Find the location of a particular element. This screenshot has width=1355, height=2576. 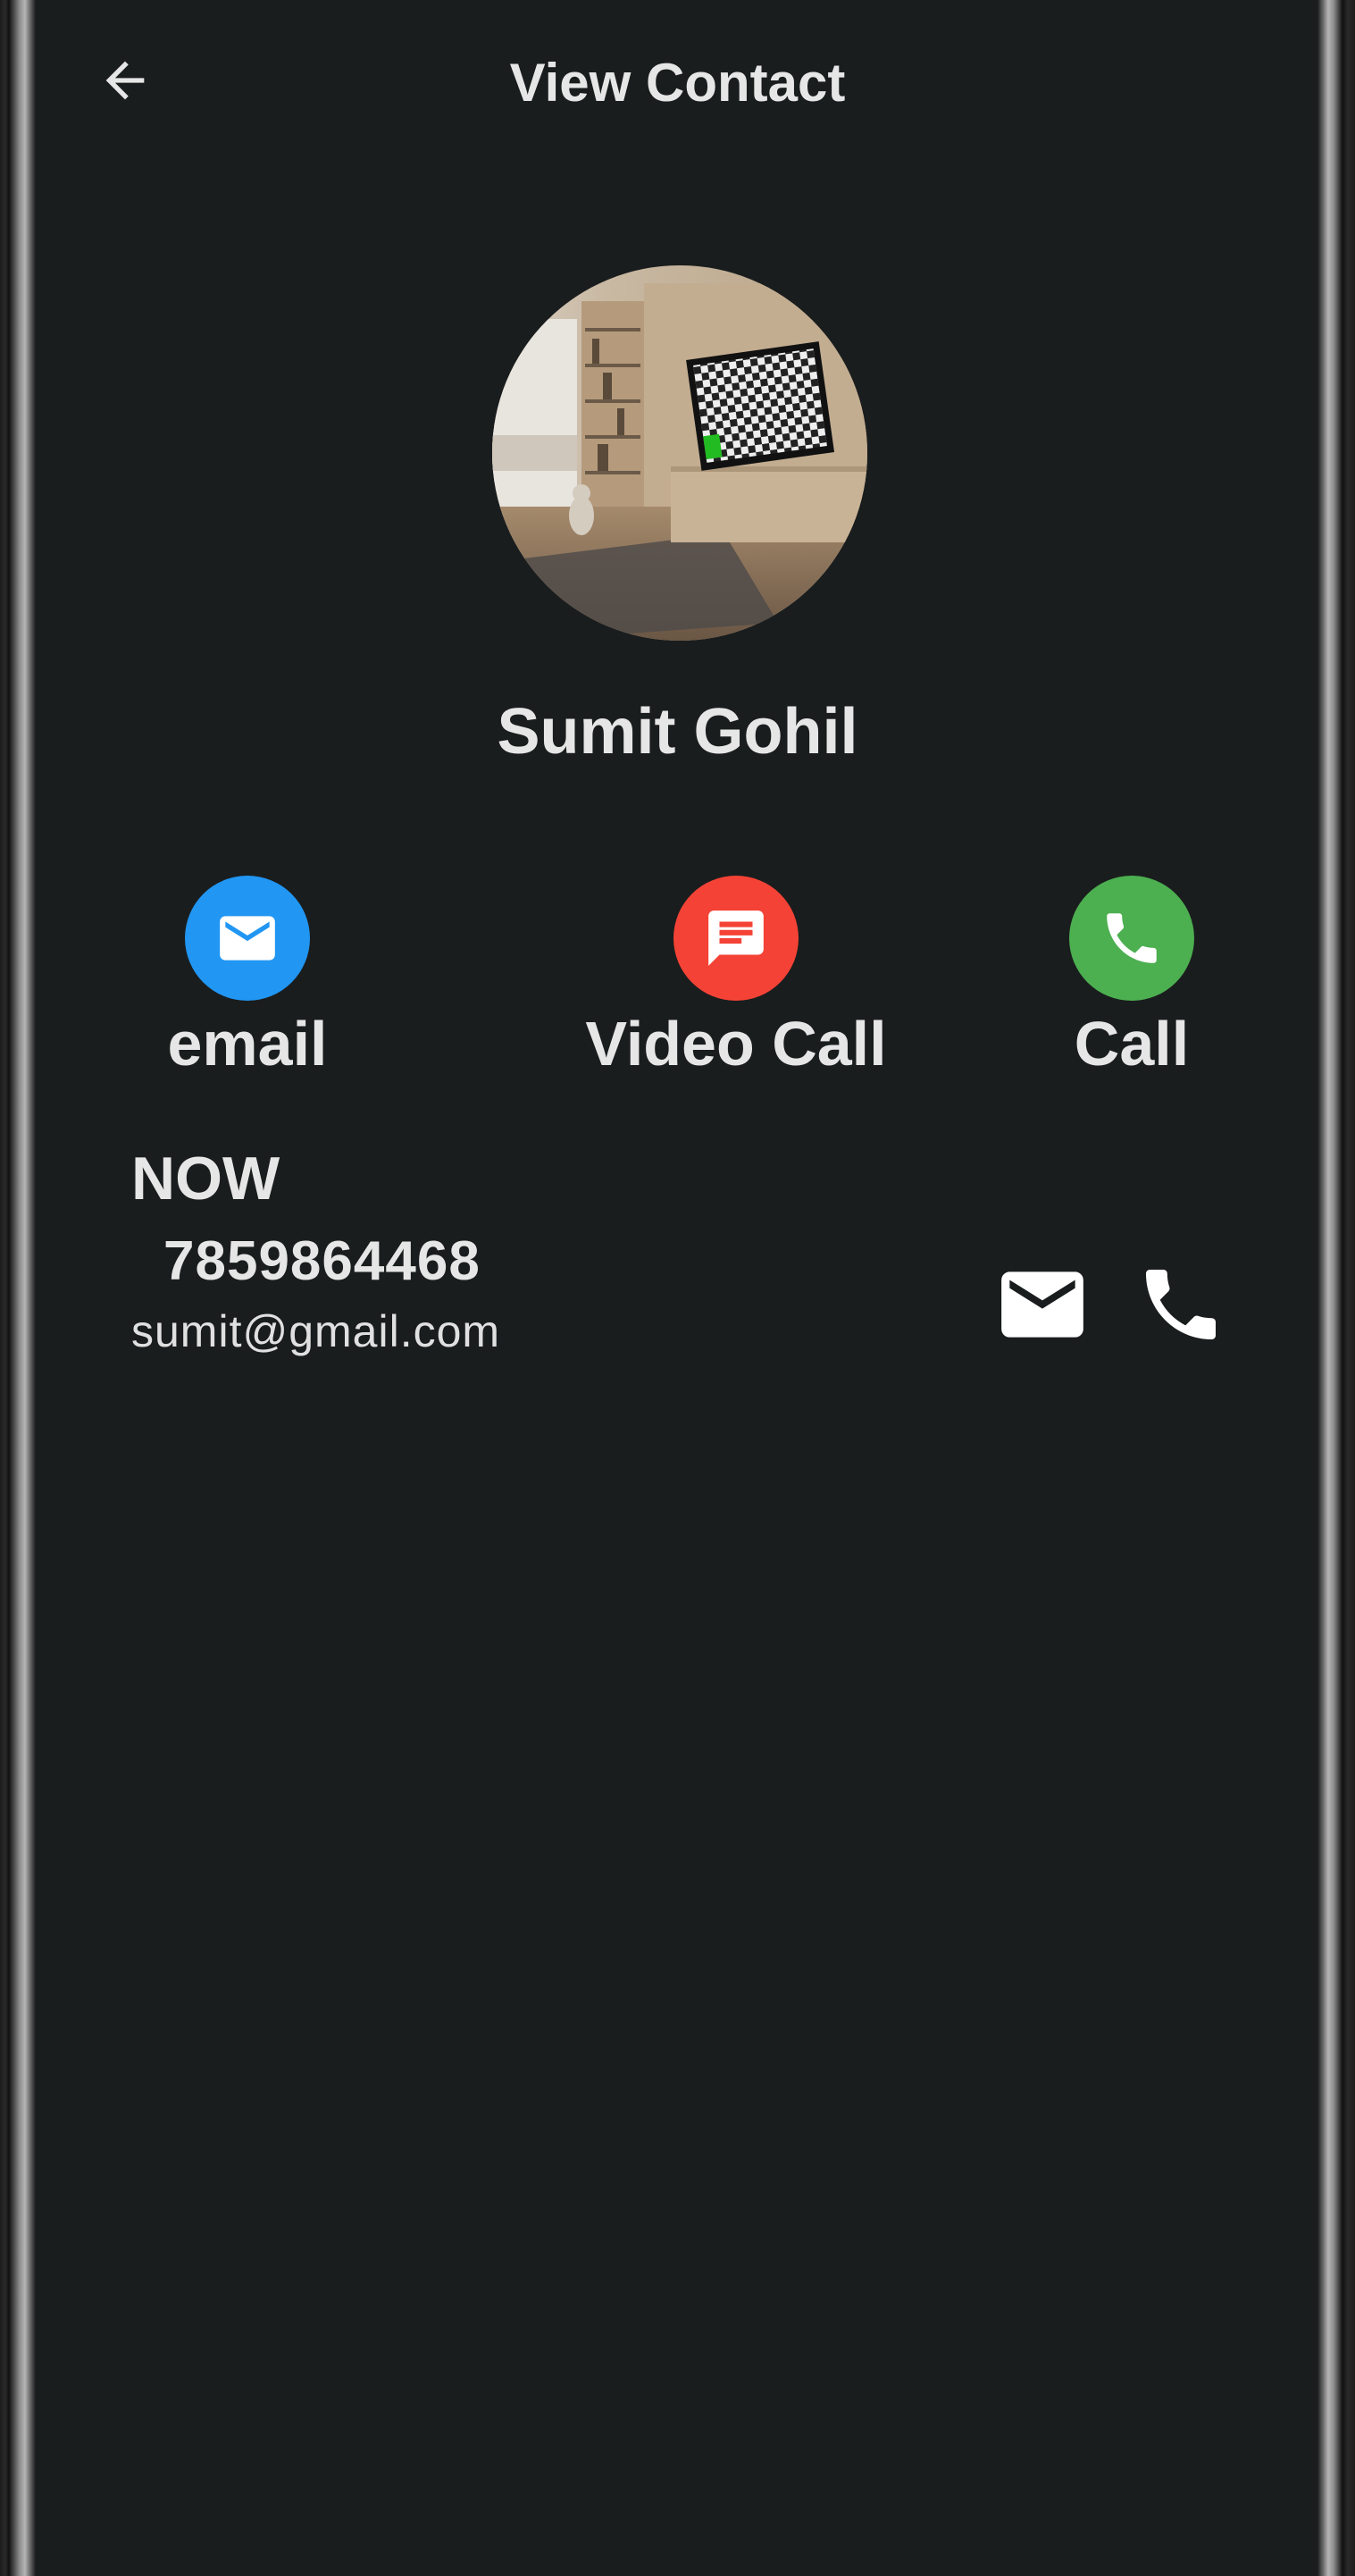

call-action-label: Call is located at coordinates (1132, 1043).